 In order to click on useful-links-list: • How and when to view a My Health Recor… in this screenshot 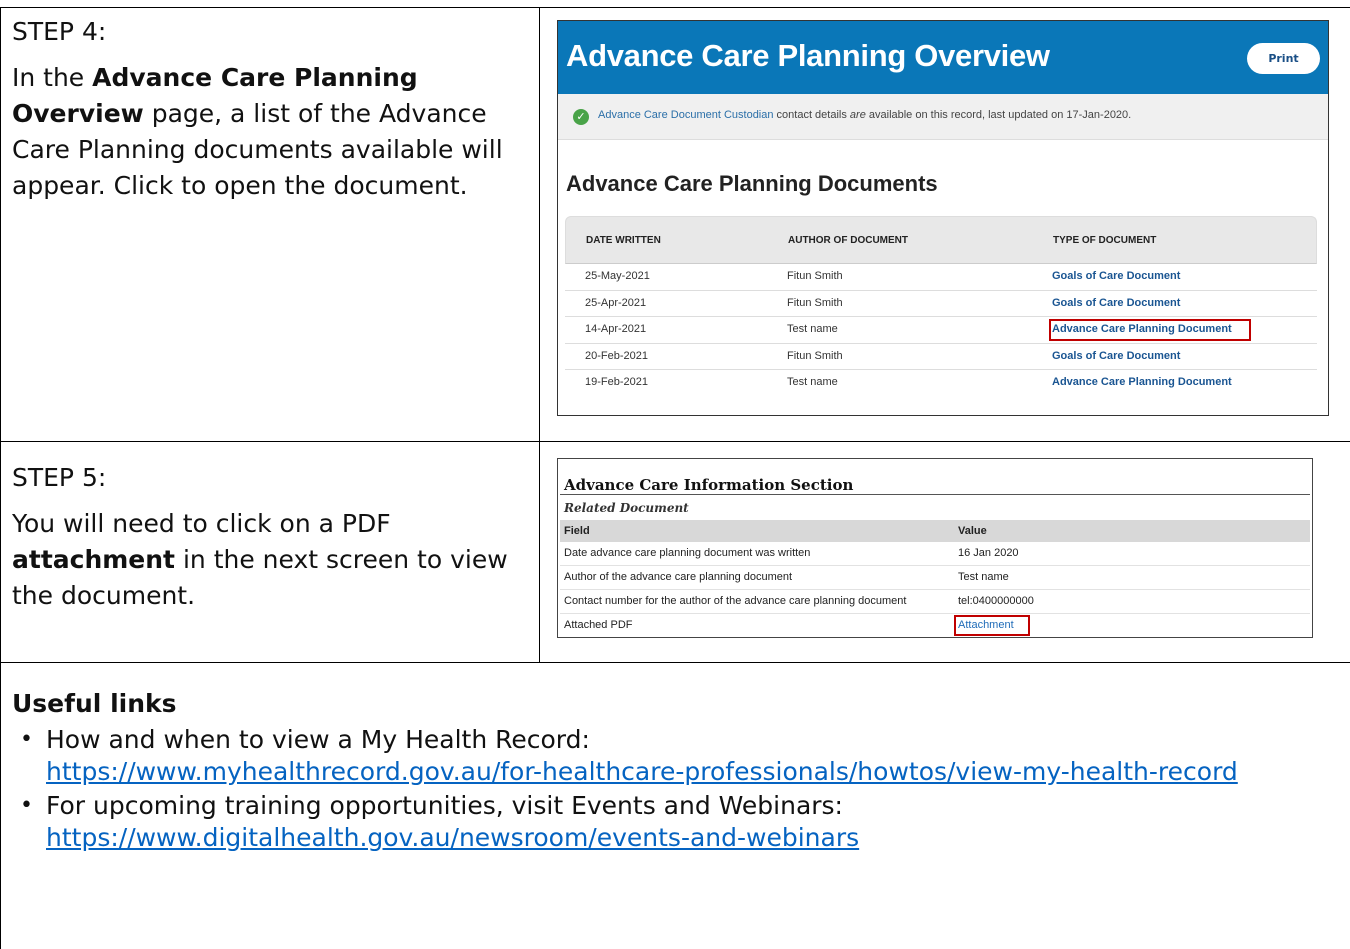, I will do `click(672, 789)`.